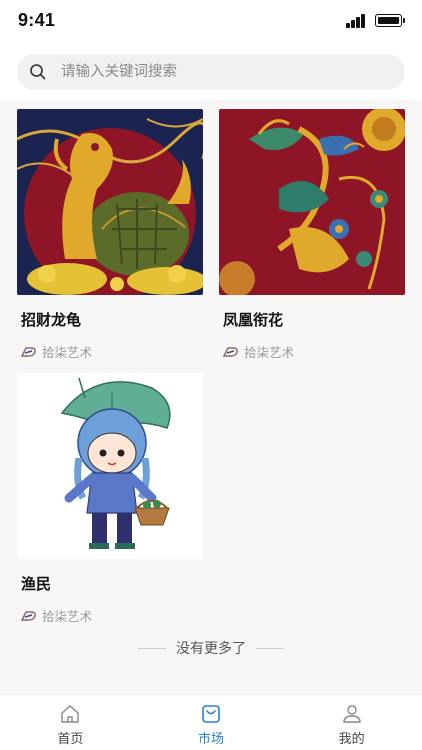  What do you see at coordinates (110, 583) in the screenshot?
I see `product-title: 渔民` at bounding box center [110, 583].